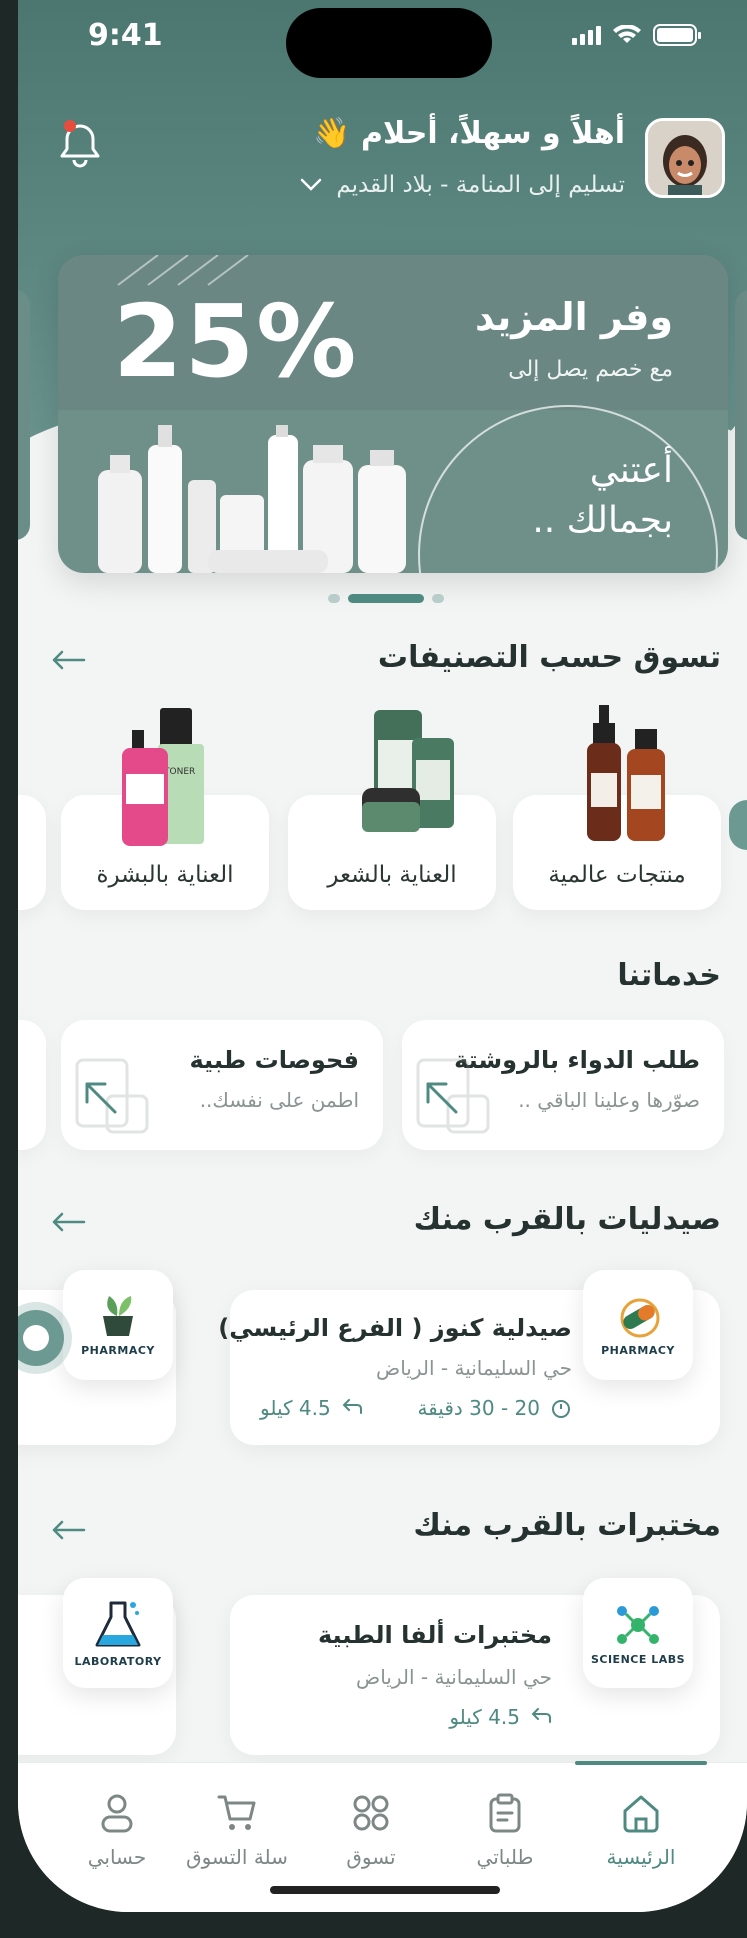  Describe the element at coordinates (568, 489) in the screenshot. I see `banner-arc` at that location.